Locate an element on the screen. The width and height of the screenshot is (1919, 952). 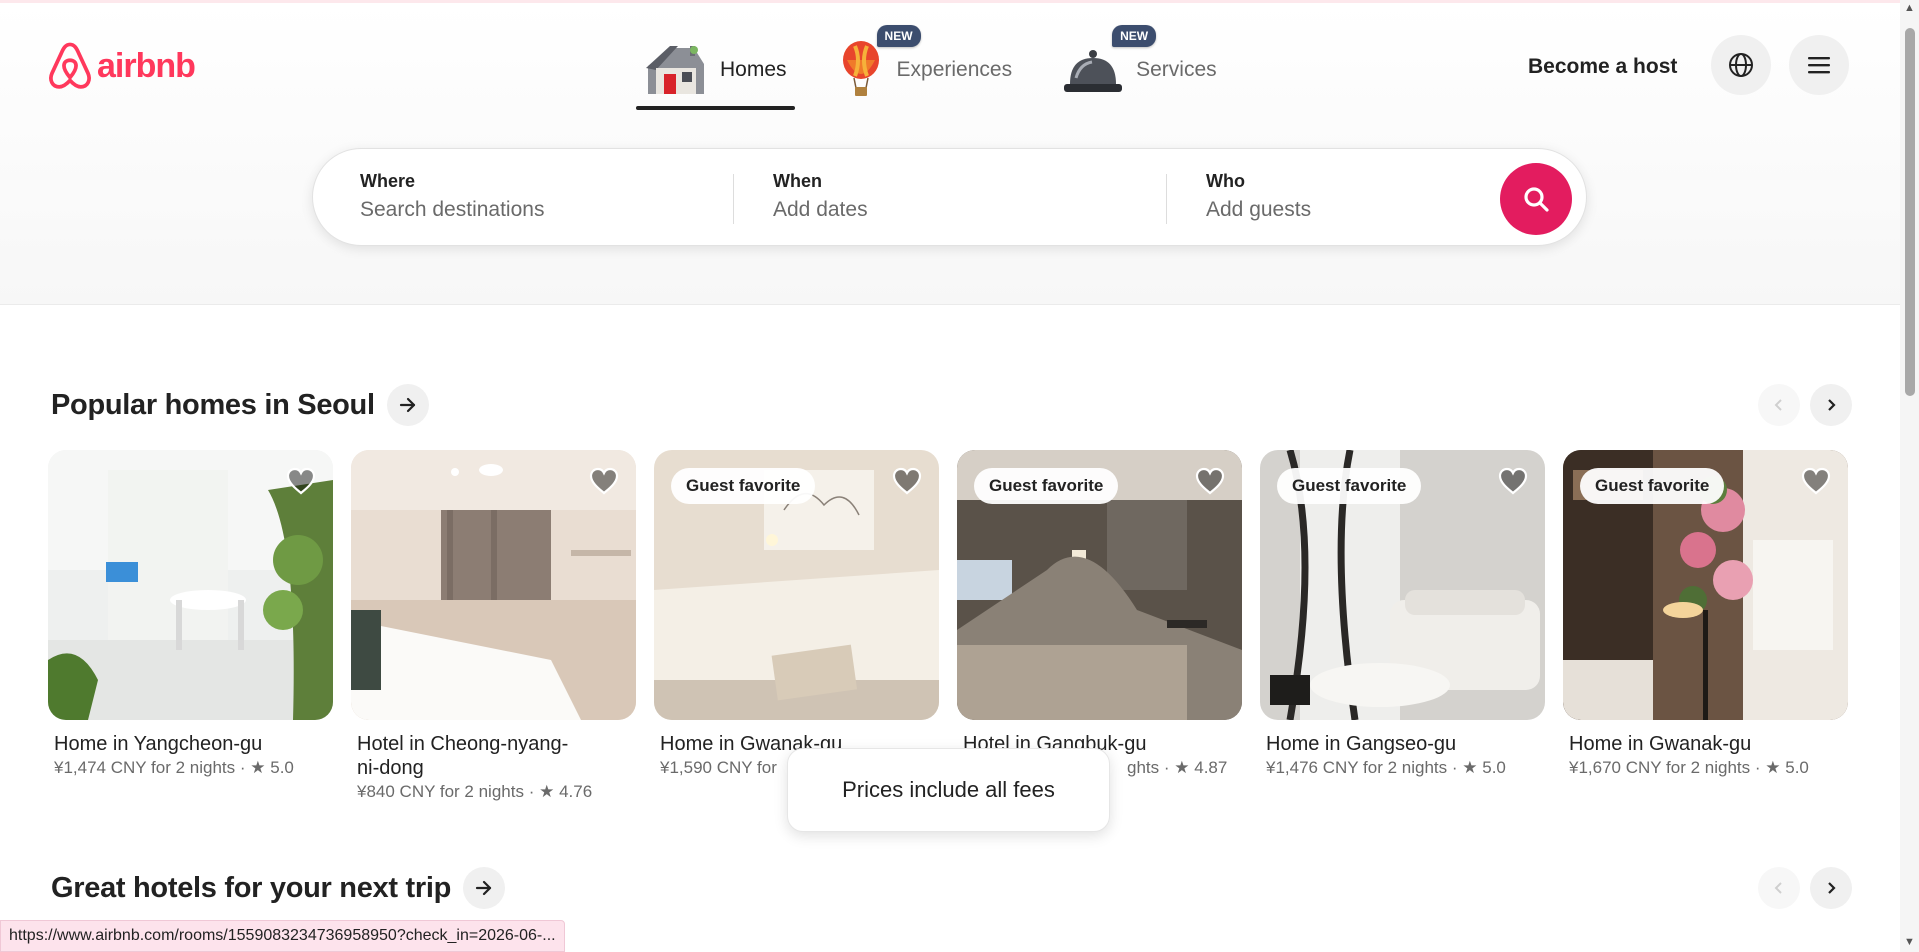
where-field: Where Search destinations is located at coordinates (452, 196).